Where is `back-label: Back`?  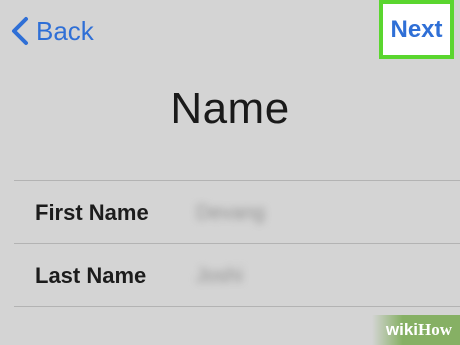 back-label: Back is located at coordinates (65, 30).